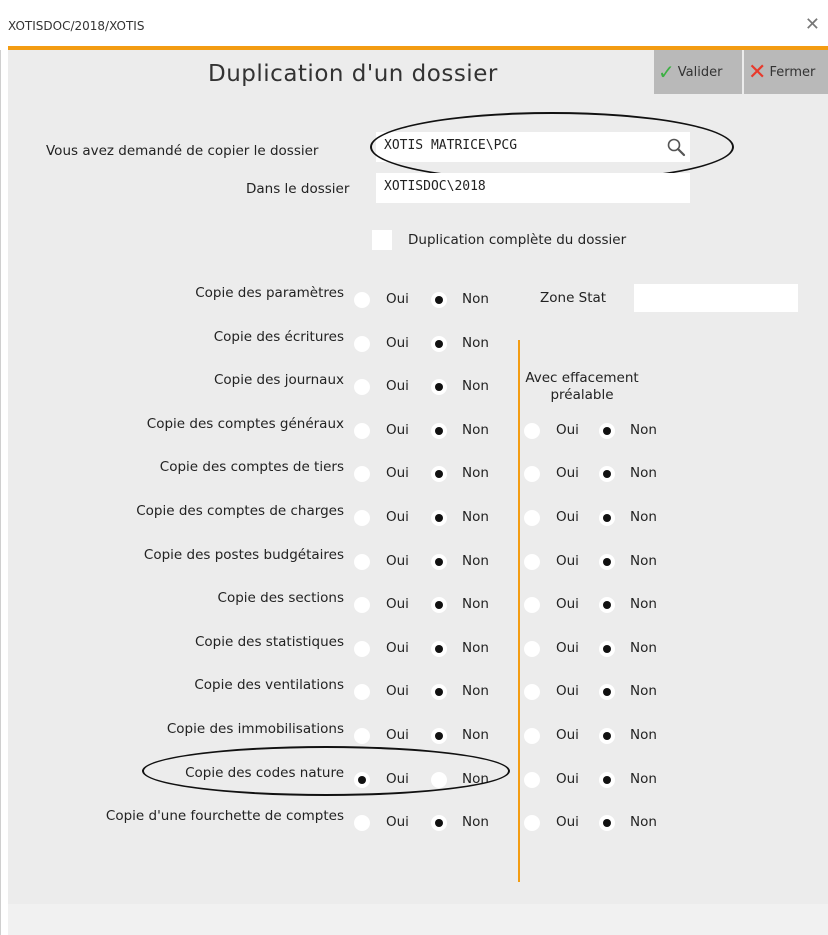 This screenshot has width=828, height=935. I want to click on target-folder-value: XOTISDOC\2018, so click(435, 186).